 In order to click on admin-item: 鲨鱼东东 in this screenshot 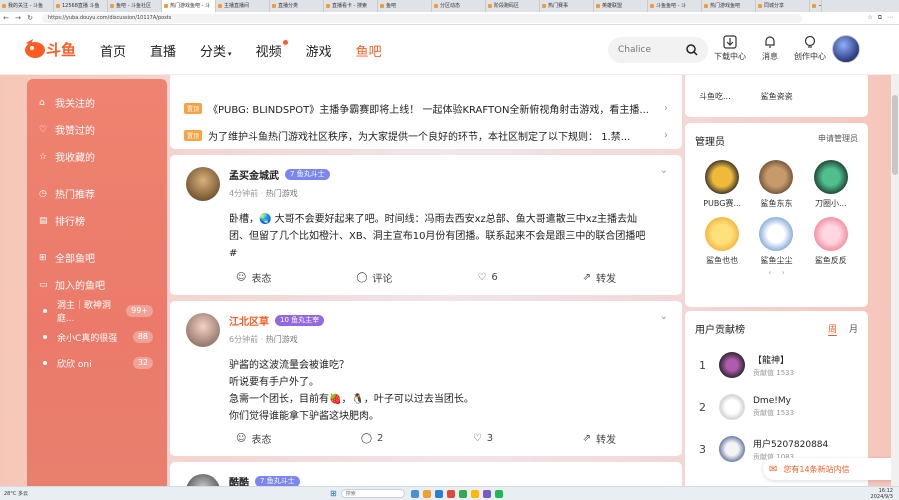, I will do `click(776, 184)`.